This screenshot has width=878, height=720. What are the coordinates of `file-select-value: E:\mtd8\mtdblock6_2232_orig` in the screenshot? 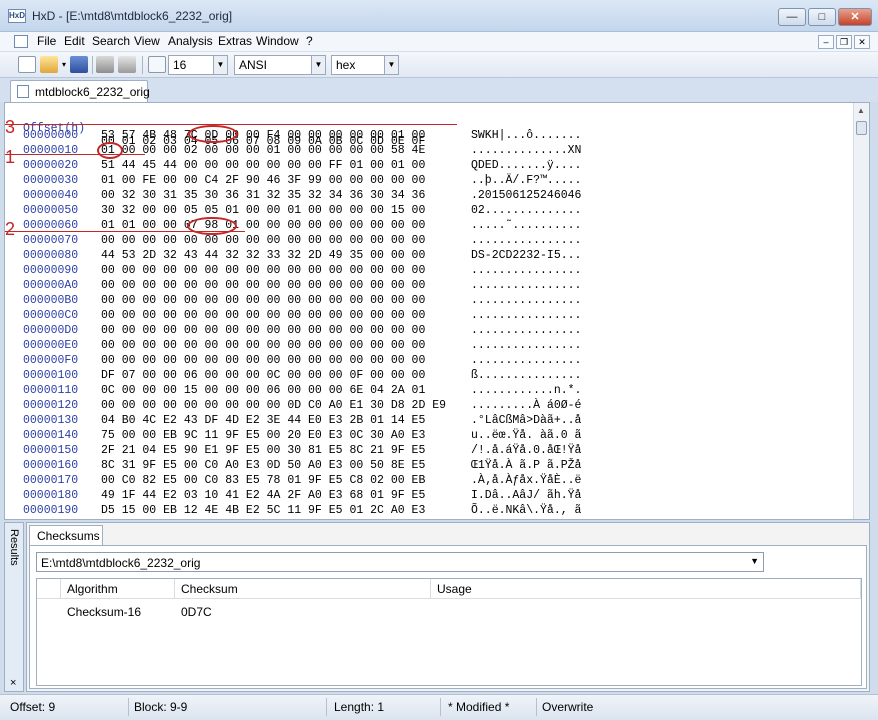 It's located at (121, 563).